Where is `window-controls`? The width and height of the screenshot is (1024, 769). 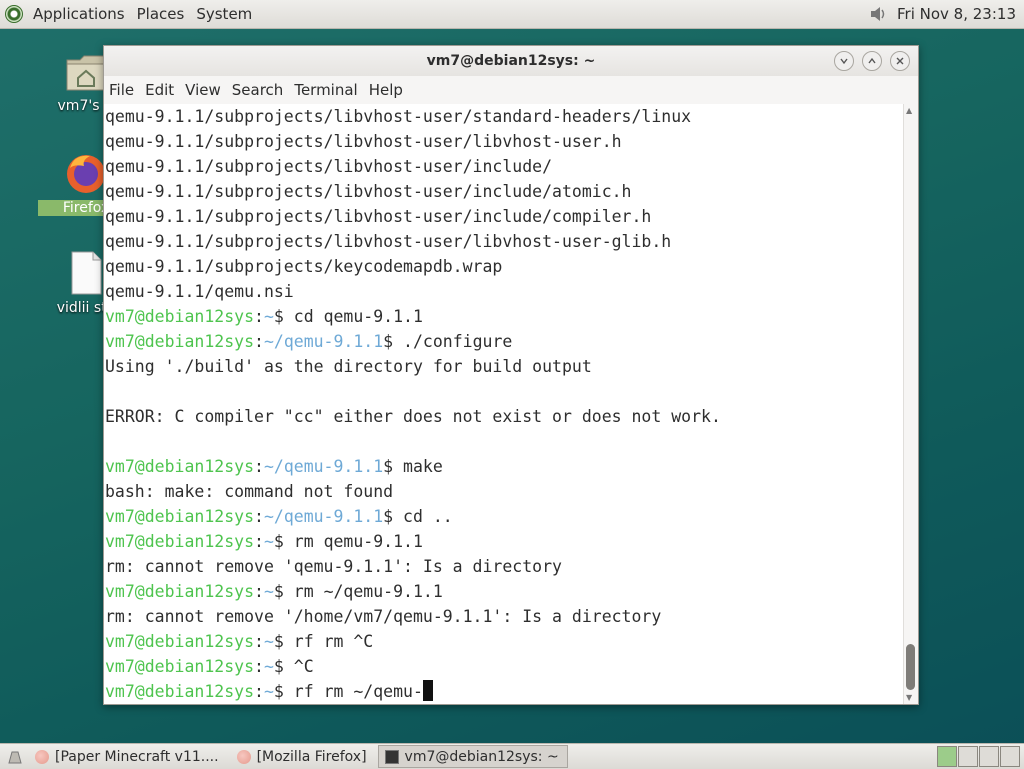
window-controls is located at coordinates (872, 61).